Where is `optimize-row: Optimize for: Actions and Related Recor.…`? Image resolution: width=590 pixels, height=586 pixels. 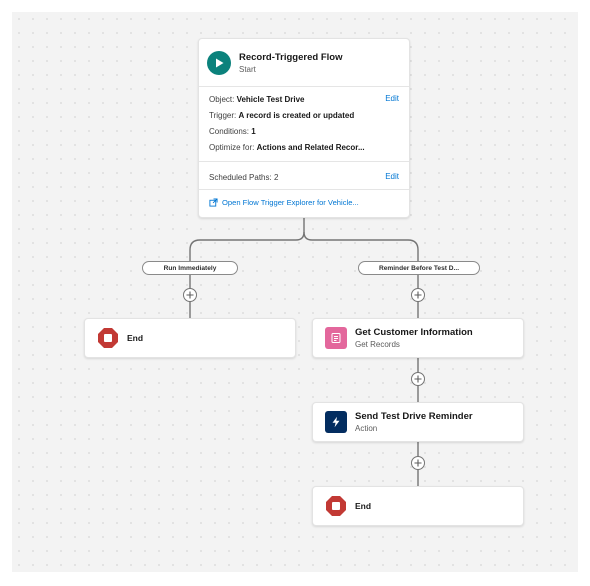
optimize-row: Optimize for: Actions and Related Recor.… is located at coordinates (304, 147).